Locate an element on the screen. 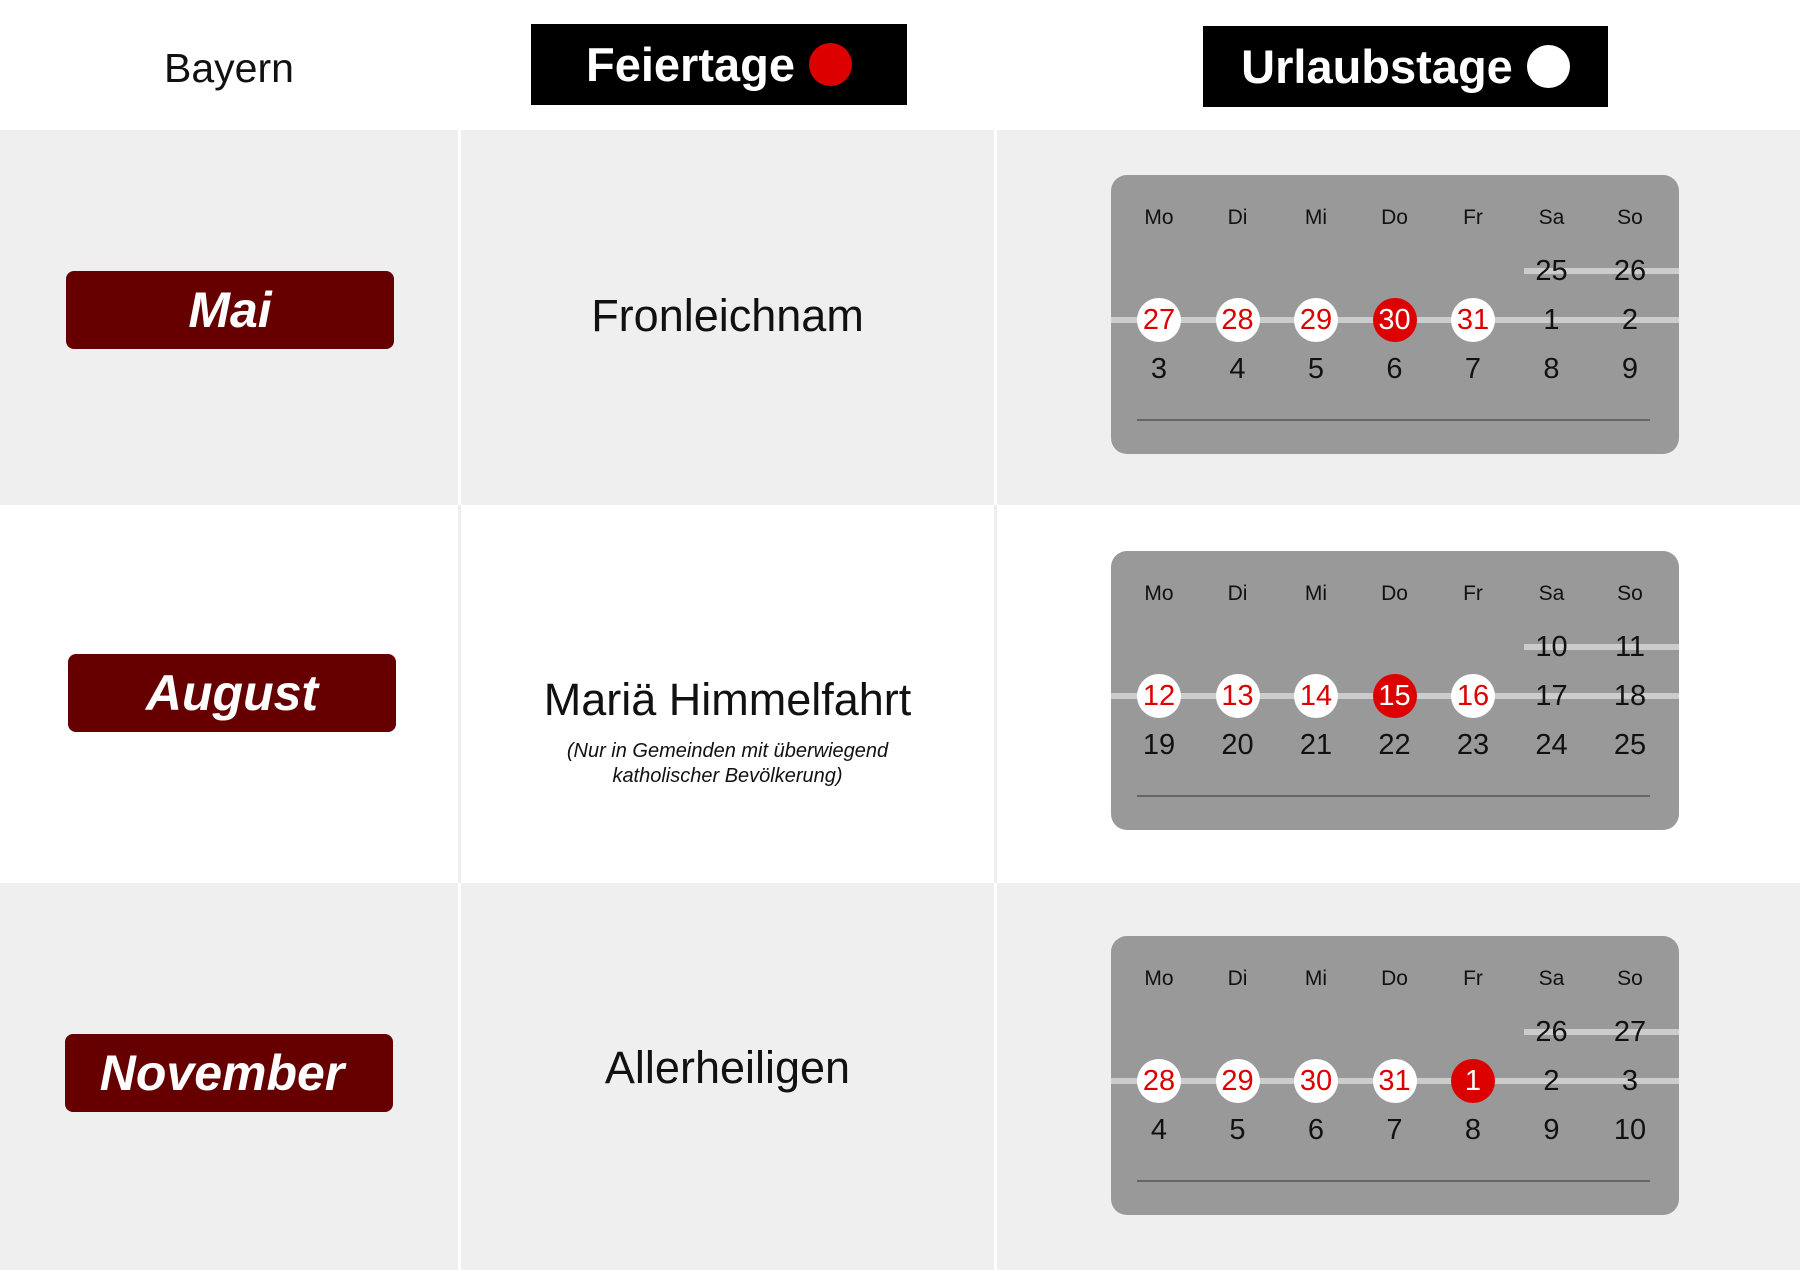  header: Bayern Feiertage Urlaubstage is located at coordinates (900, 65).